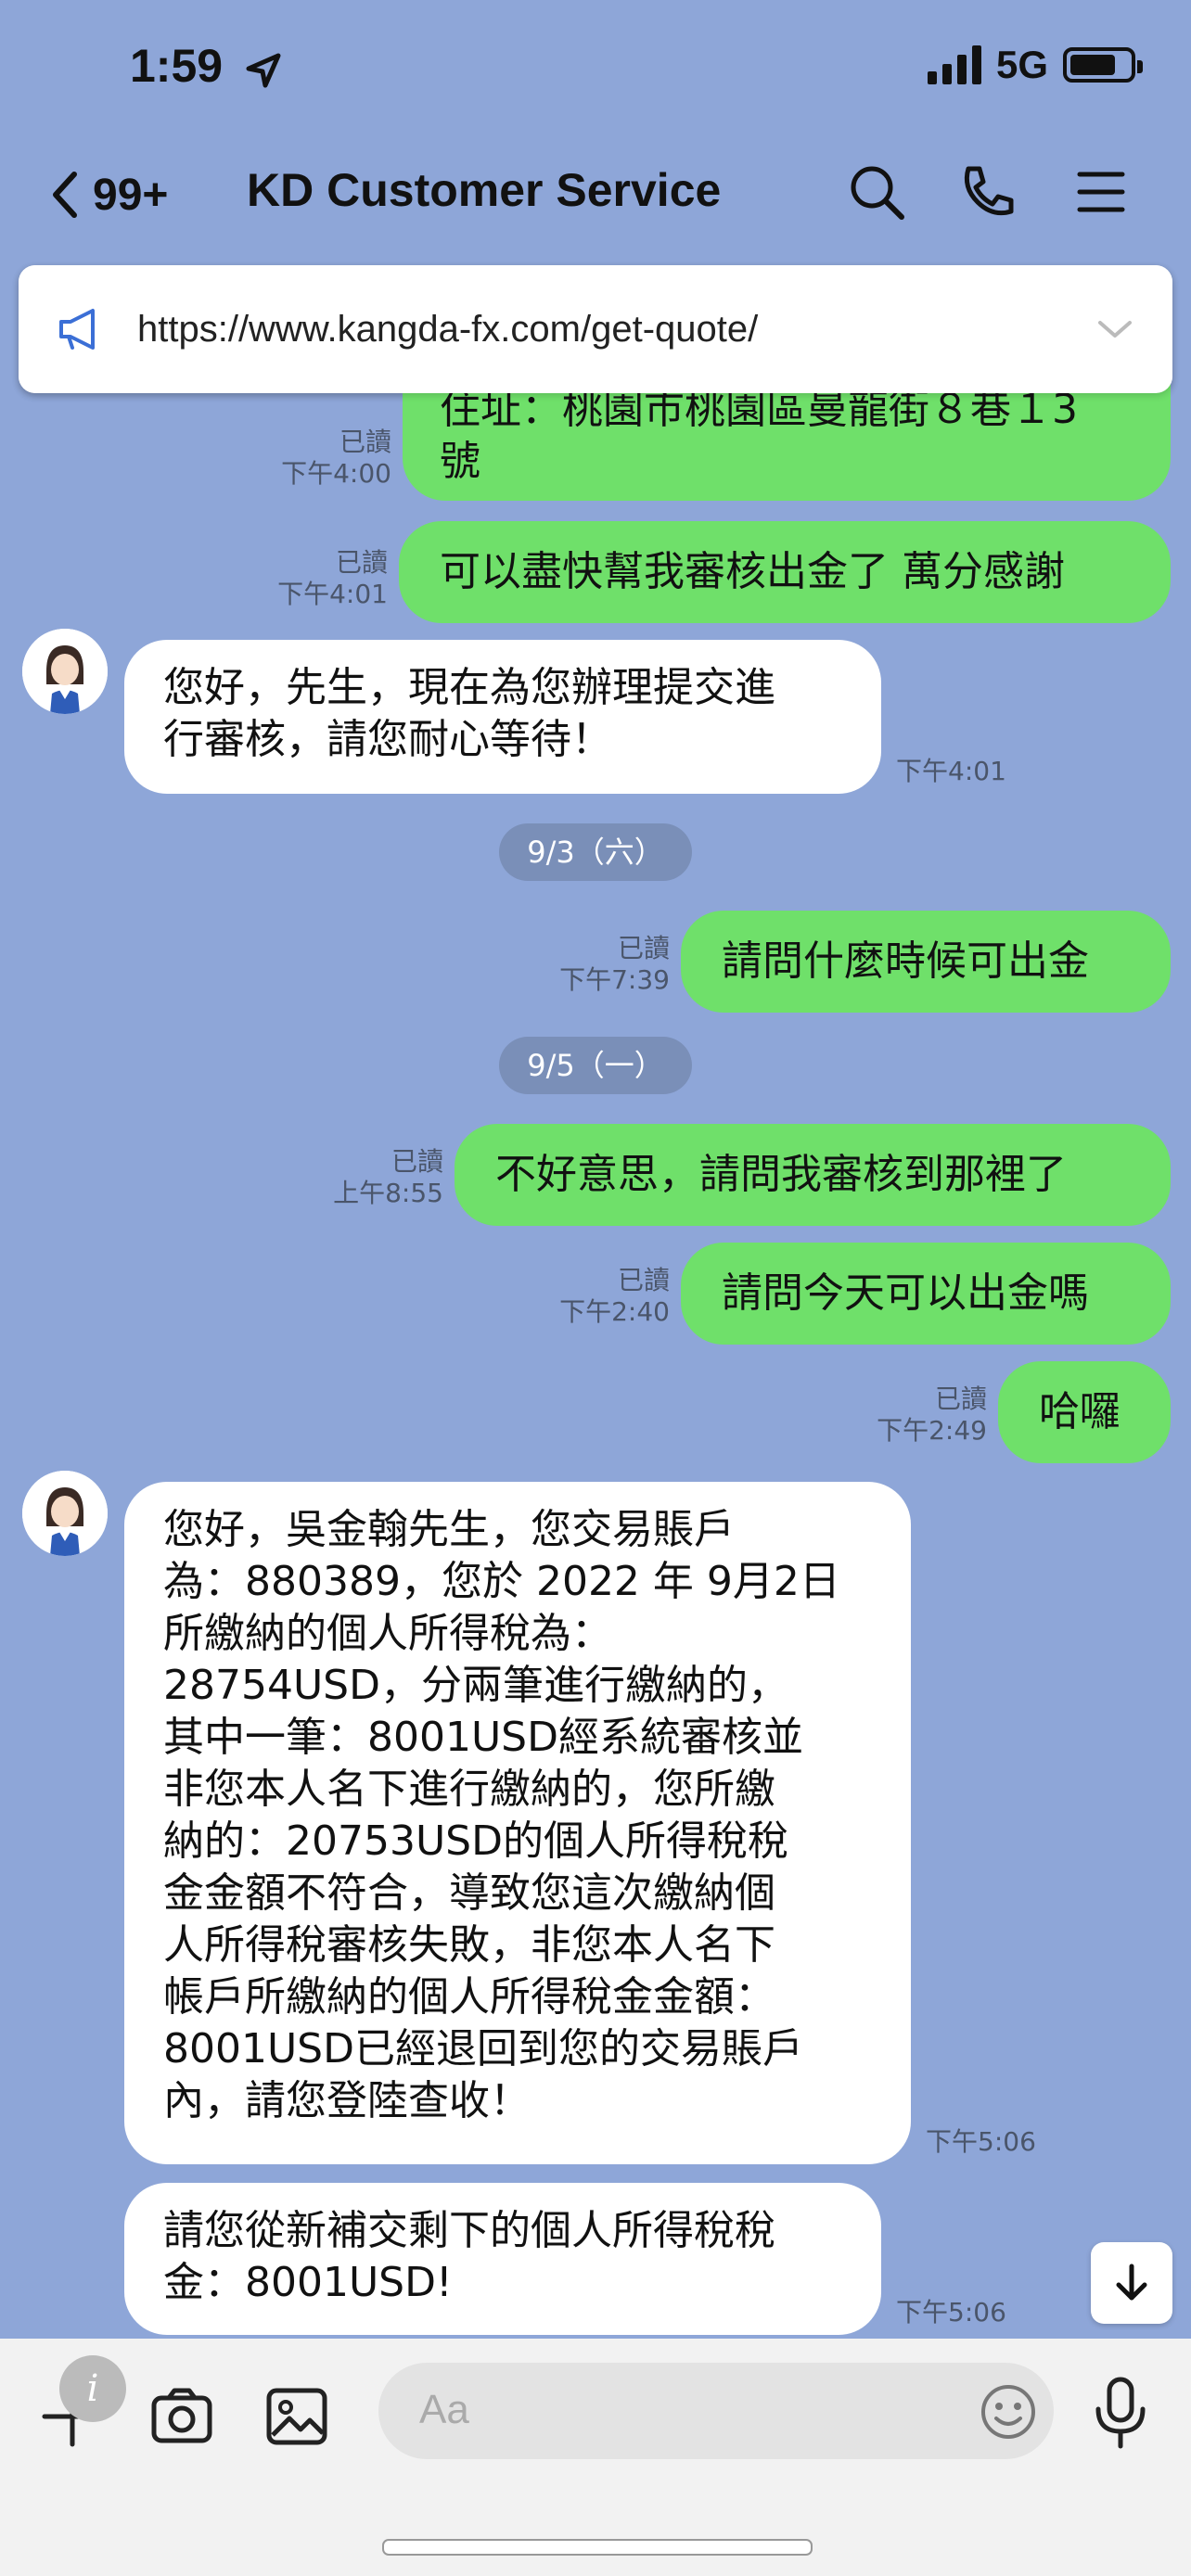 This screenshot has width=1191, height=2576. I want to click on location-arrow-icon, so click(263, 71).